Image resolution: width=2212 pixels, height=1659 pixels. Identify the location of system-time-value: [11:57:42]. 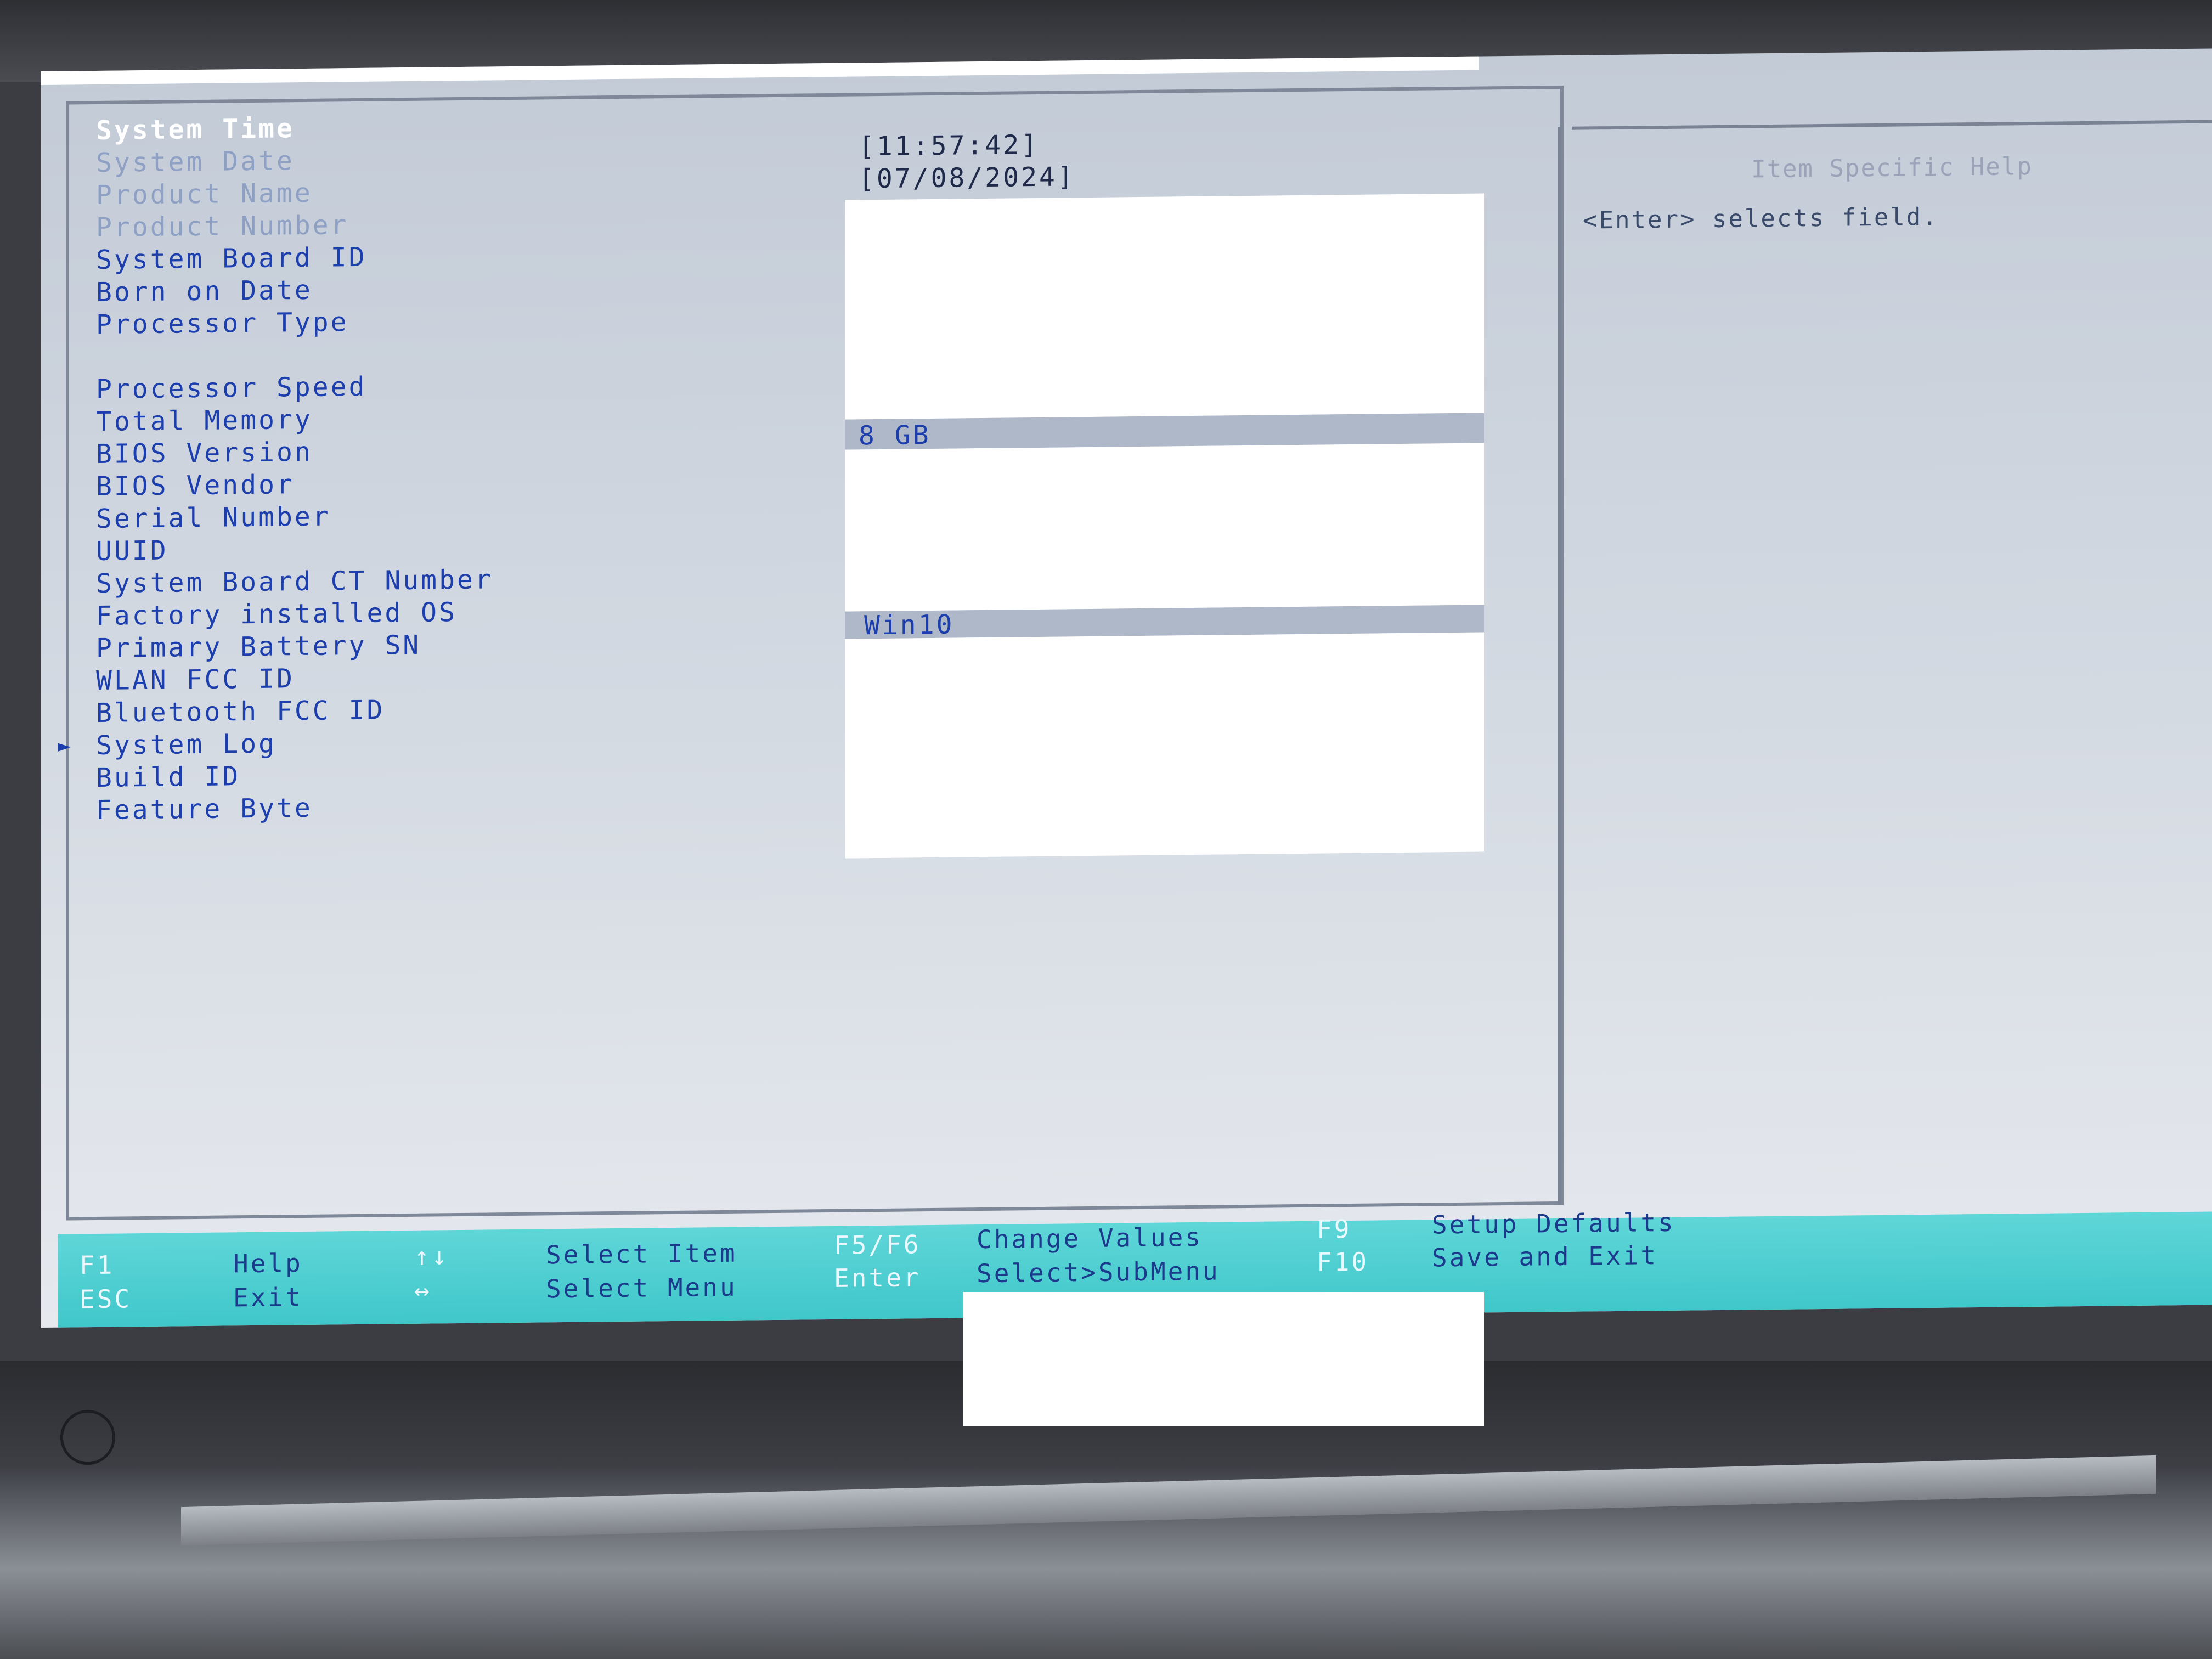
(949, 146).